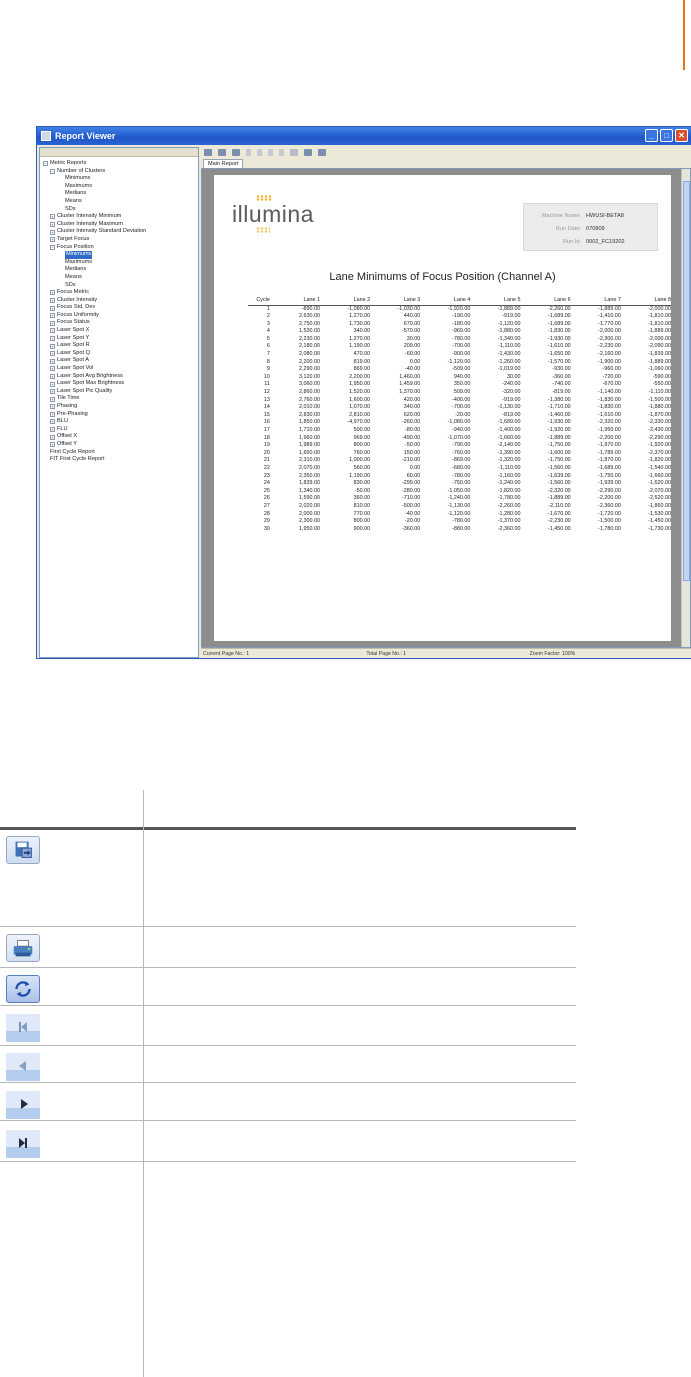 The width and height of the screenshot is (691, 1377). What do you see at coordinates (119, 248) in the screenshot?
I see `tree-item: − Focus Position` at bounding box center [119, 248].